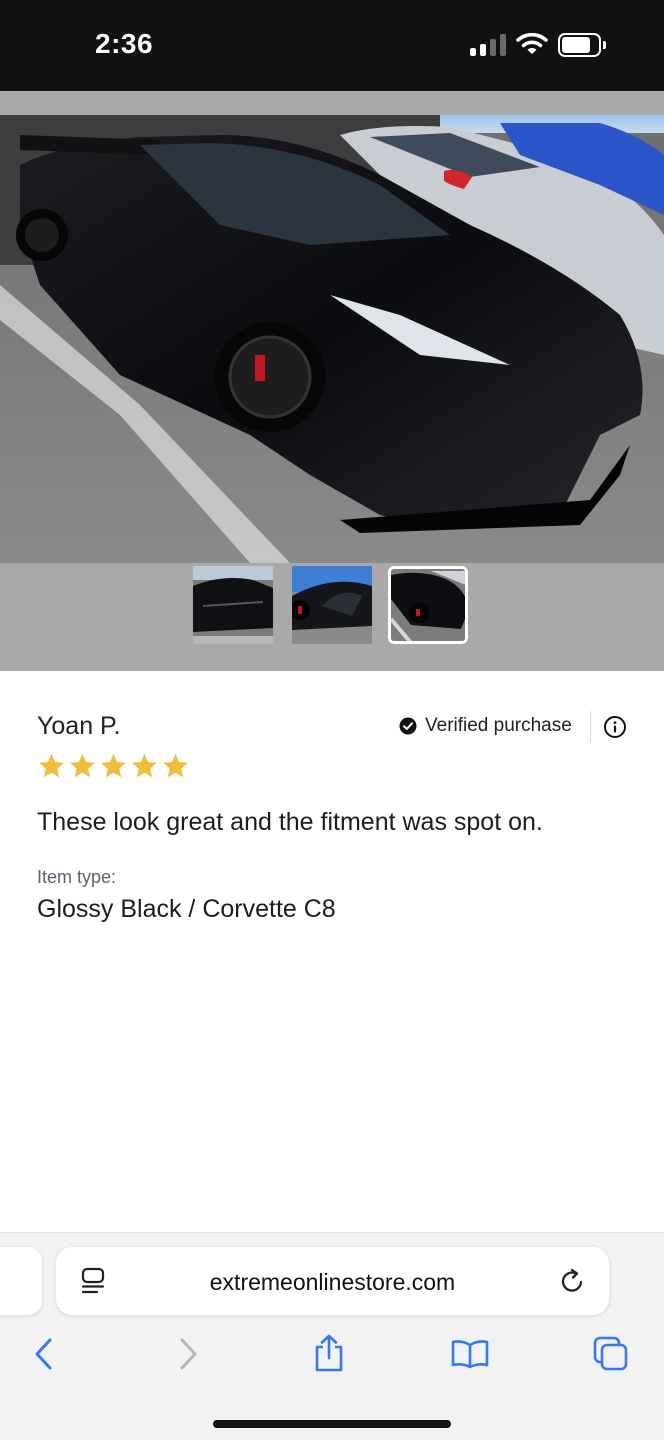 The height and width of the screenshot is (1440, 664). I want to click on battery-icon, so click(582, 45).